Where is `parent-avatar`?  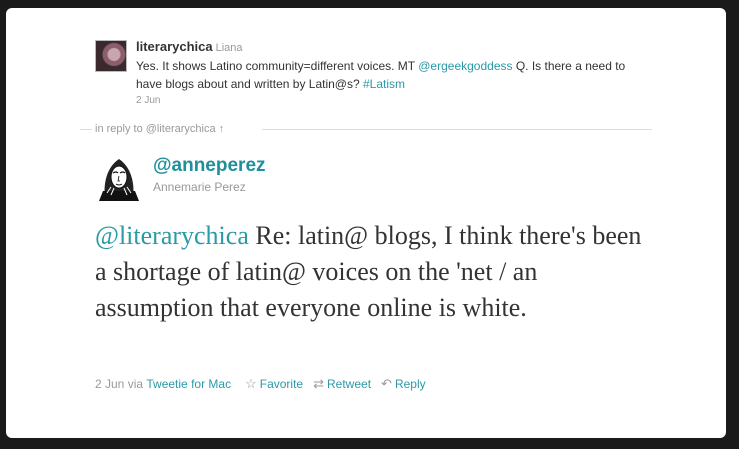
parent-avatar is located at coordinates (111, 56).